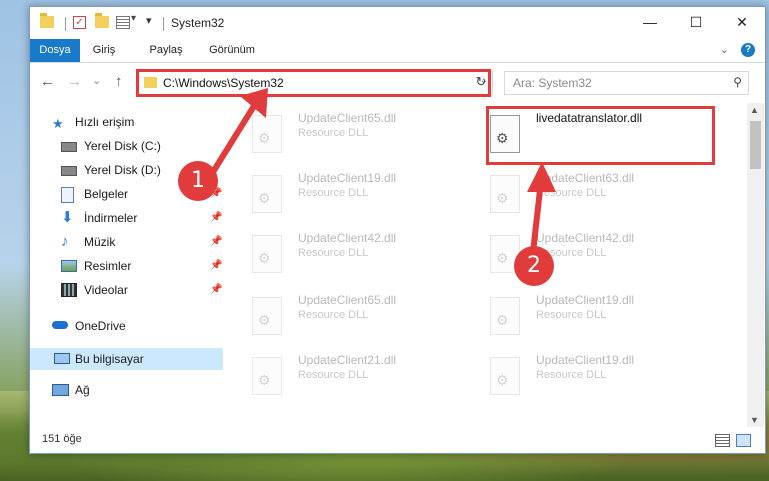 The height and width of the screenshot is (481, 769). Describe the element at coordinates (541, 177) in the screenshot. I see `arrow-2-head` at that location.